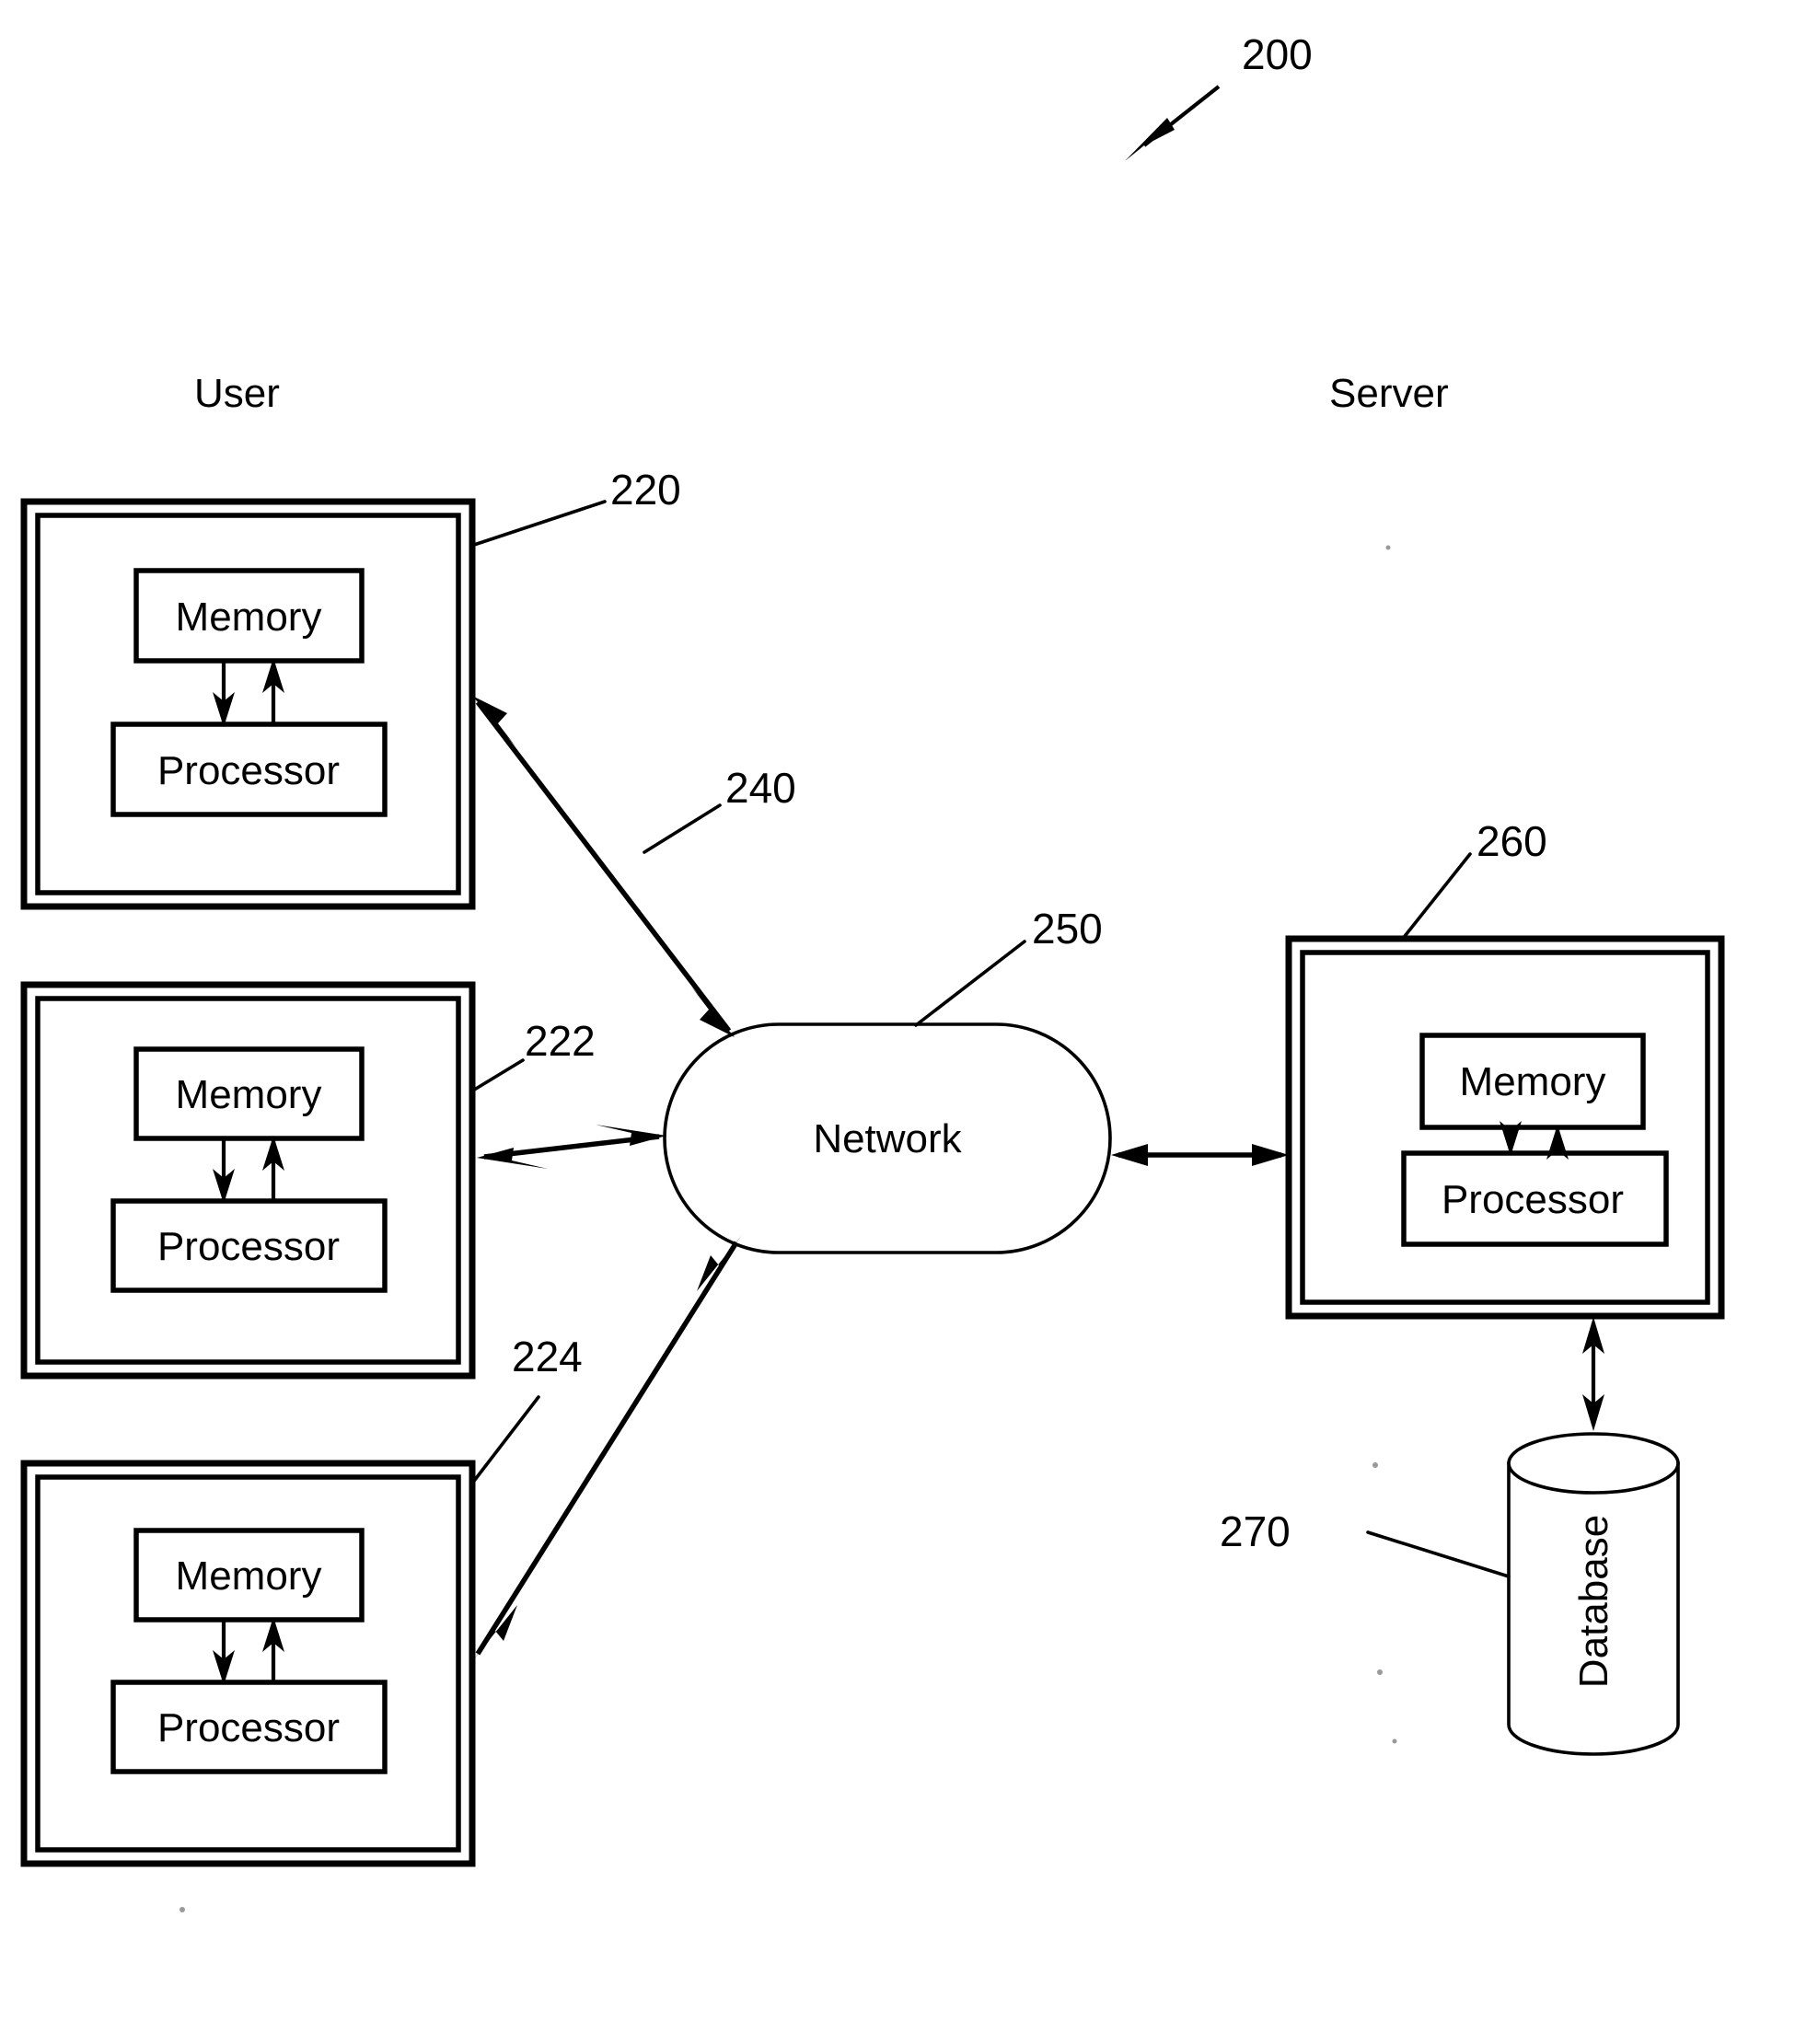 Image resolution: width=1795 pixels, height=2044 pixels. Describe the element at coordinates (1533, 1199) in the screenshot. I see `server-processor-label: Processor` at that location.